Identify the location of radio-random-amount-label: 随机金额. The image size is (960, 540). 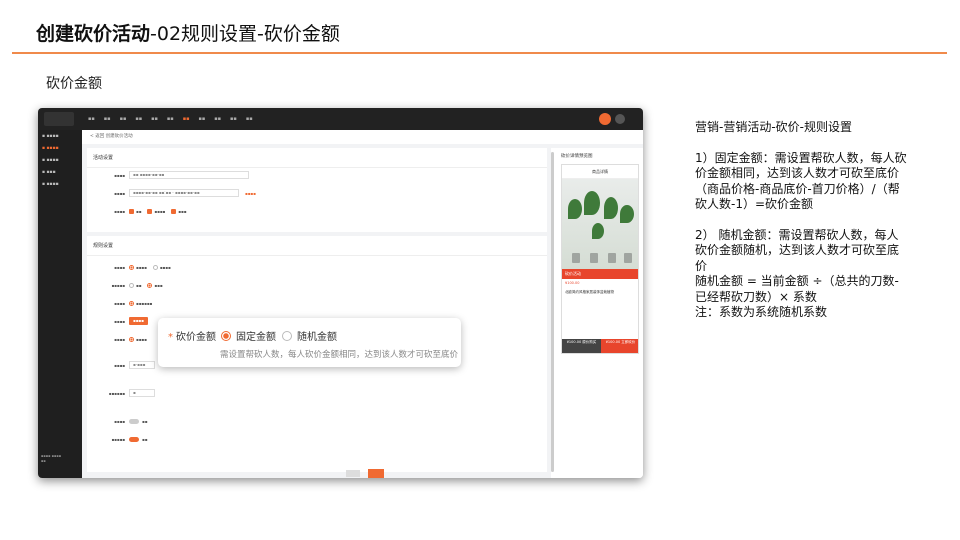
(317, 337).